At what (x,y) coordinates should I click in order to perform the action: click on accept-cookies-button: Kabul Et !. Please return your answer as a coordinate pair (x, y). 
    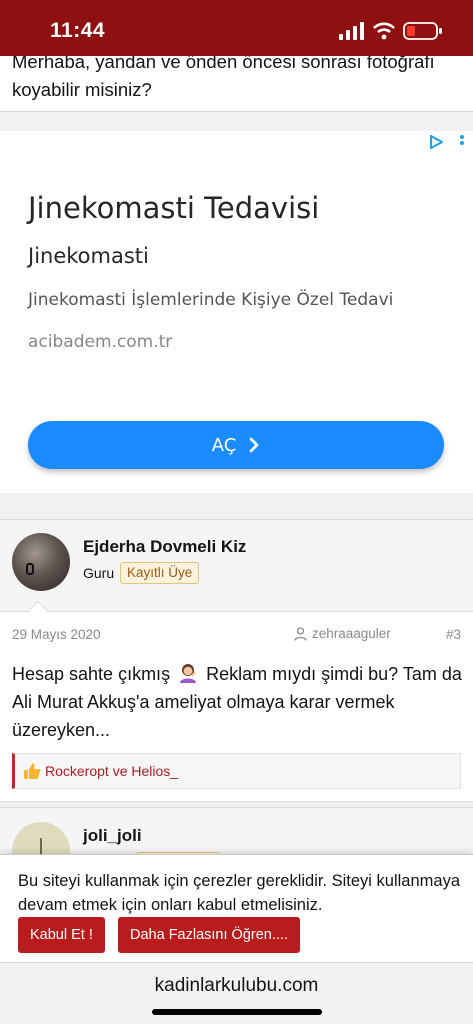
    Looking at the image, I should click on (61, 935).